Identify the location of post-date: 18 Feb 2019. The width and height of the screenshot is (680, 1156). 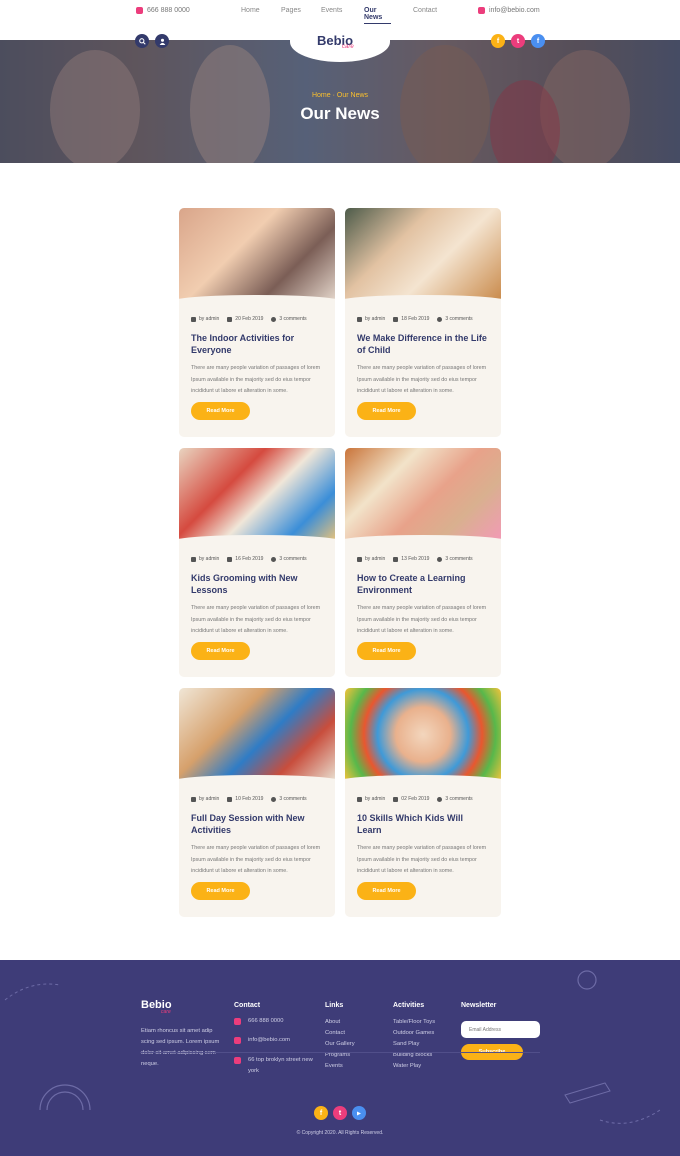
(411, 319).